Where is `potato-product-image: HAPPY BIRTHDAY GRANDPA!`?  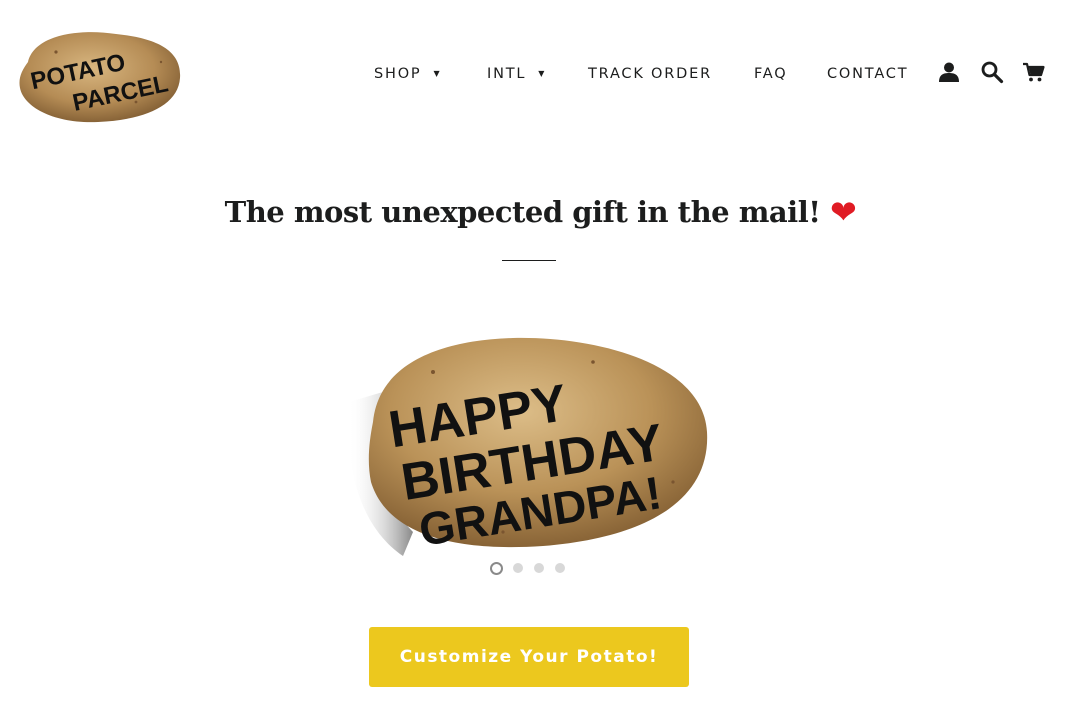
potato-product-image: HAPPY BIRTHDAY GRANDPA! is located at coordinates (528, 446).